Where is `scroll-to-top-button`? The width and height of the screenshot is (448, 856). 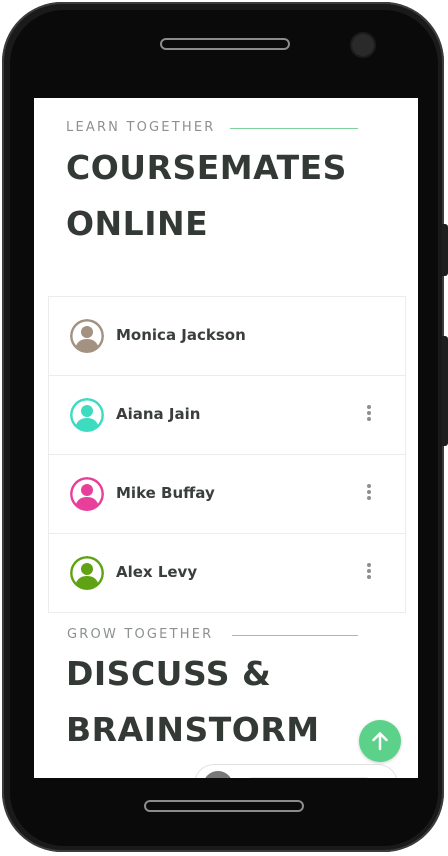 scroll-to-top-button is located at coordinates (380, 741).